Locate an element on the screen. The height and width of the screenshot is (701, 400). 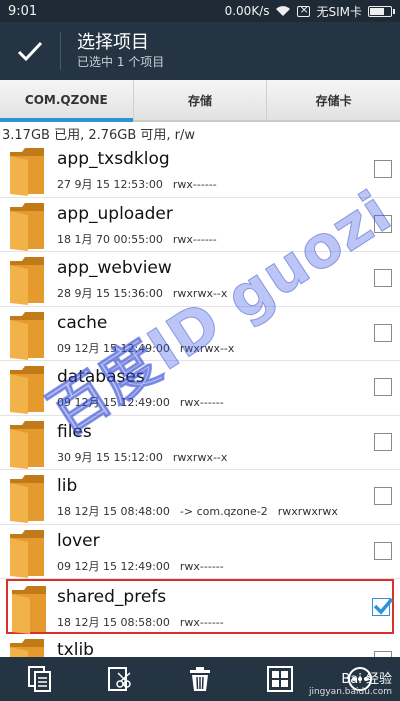
cut-button is located at coordinates (120, 679).